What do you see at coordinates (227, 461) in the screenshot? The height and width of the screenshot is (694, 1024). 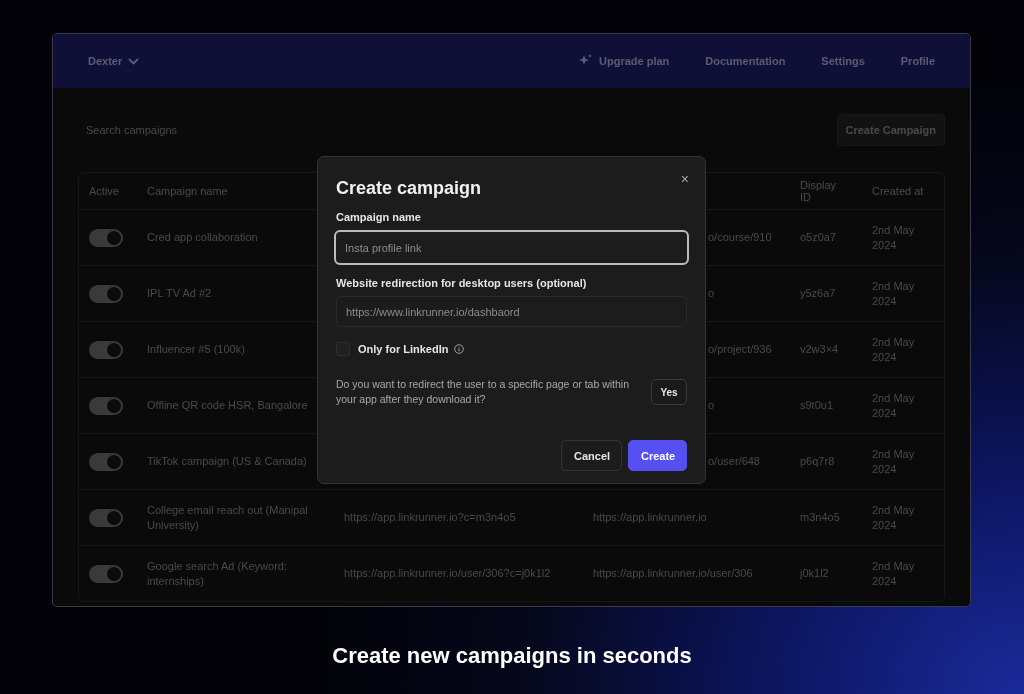 I see `table-cell: TikTok campaign (US & Canada)` at bounding box center [227, 461].